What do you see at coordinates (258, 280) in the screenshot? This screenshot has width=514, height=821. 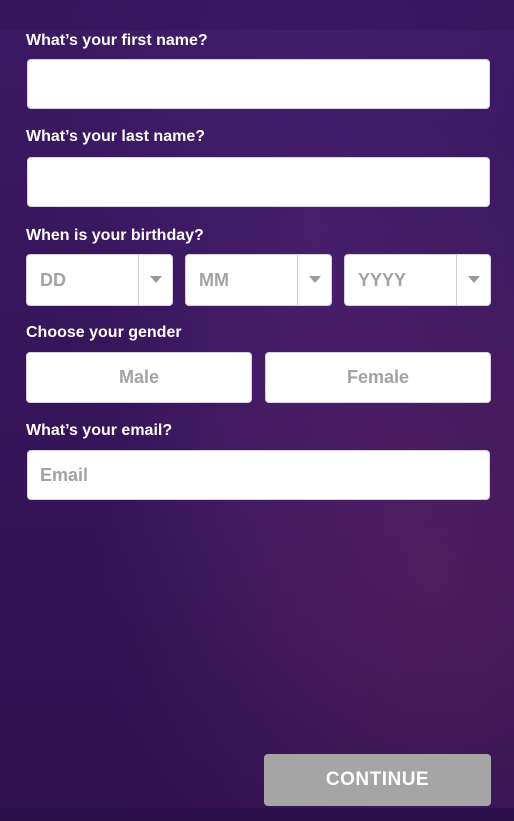 I see `birthday-month-select: MM` at bounding box center [258, 280].